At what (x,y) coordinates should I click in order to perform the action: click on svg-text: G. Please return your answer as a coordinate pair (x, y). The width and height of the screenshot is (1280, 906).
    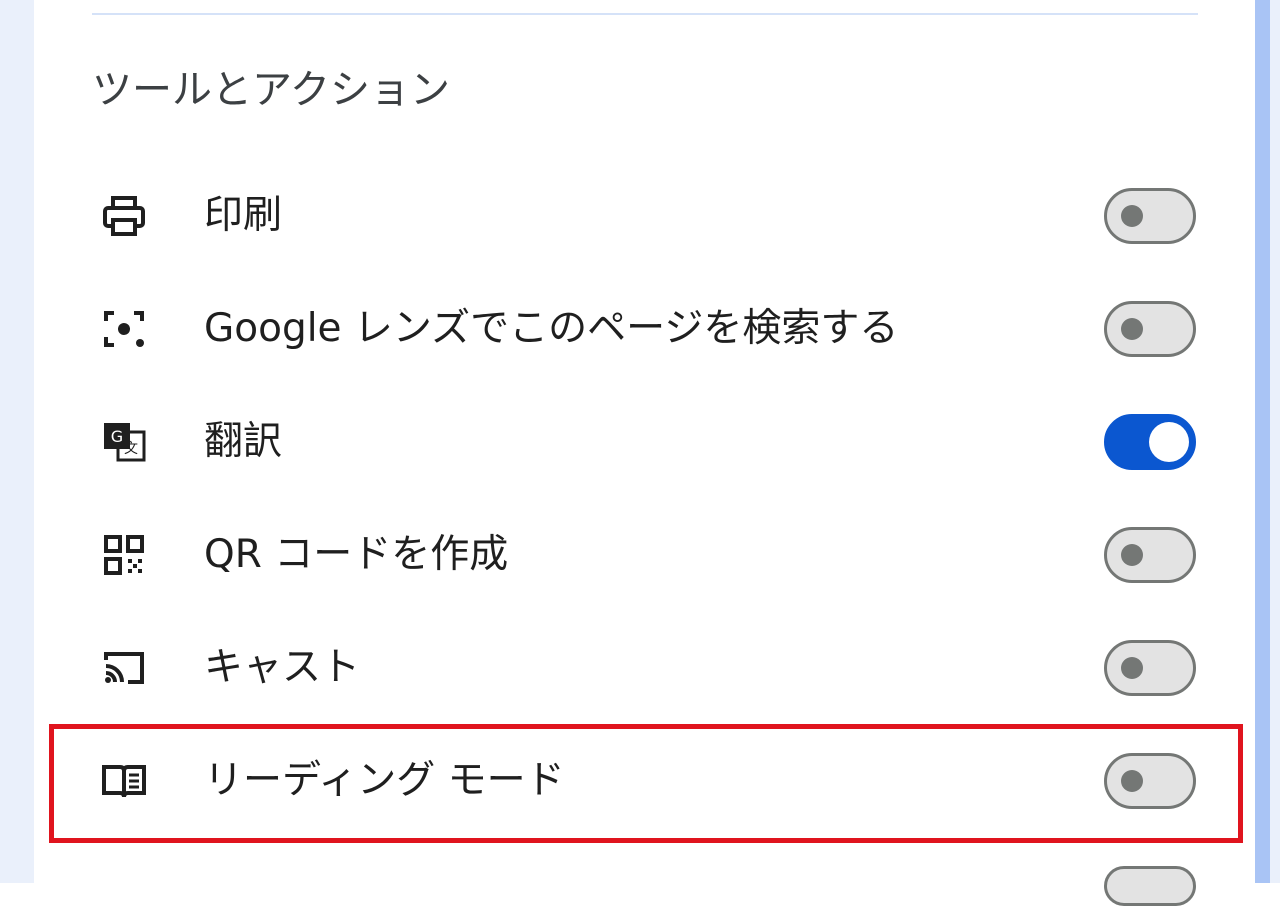
    Looking at the image, I should click on (117, 436).